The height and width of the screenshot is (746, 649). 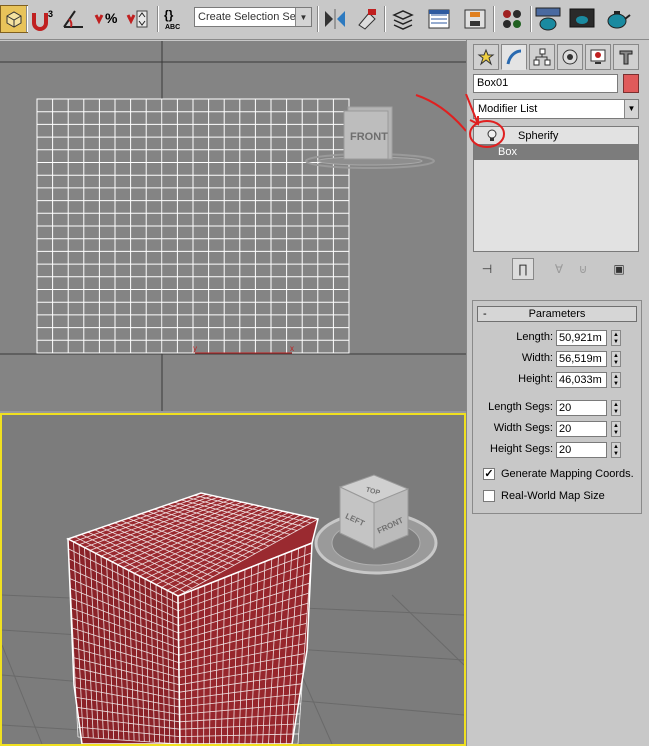 I want to click on length-spinner: ▲ ▼, so click(x=616, y=338).